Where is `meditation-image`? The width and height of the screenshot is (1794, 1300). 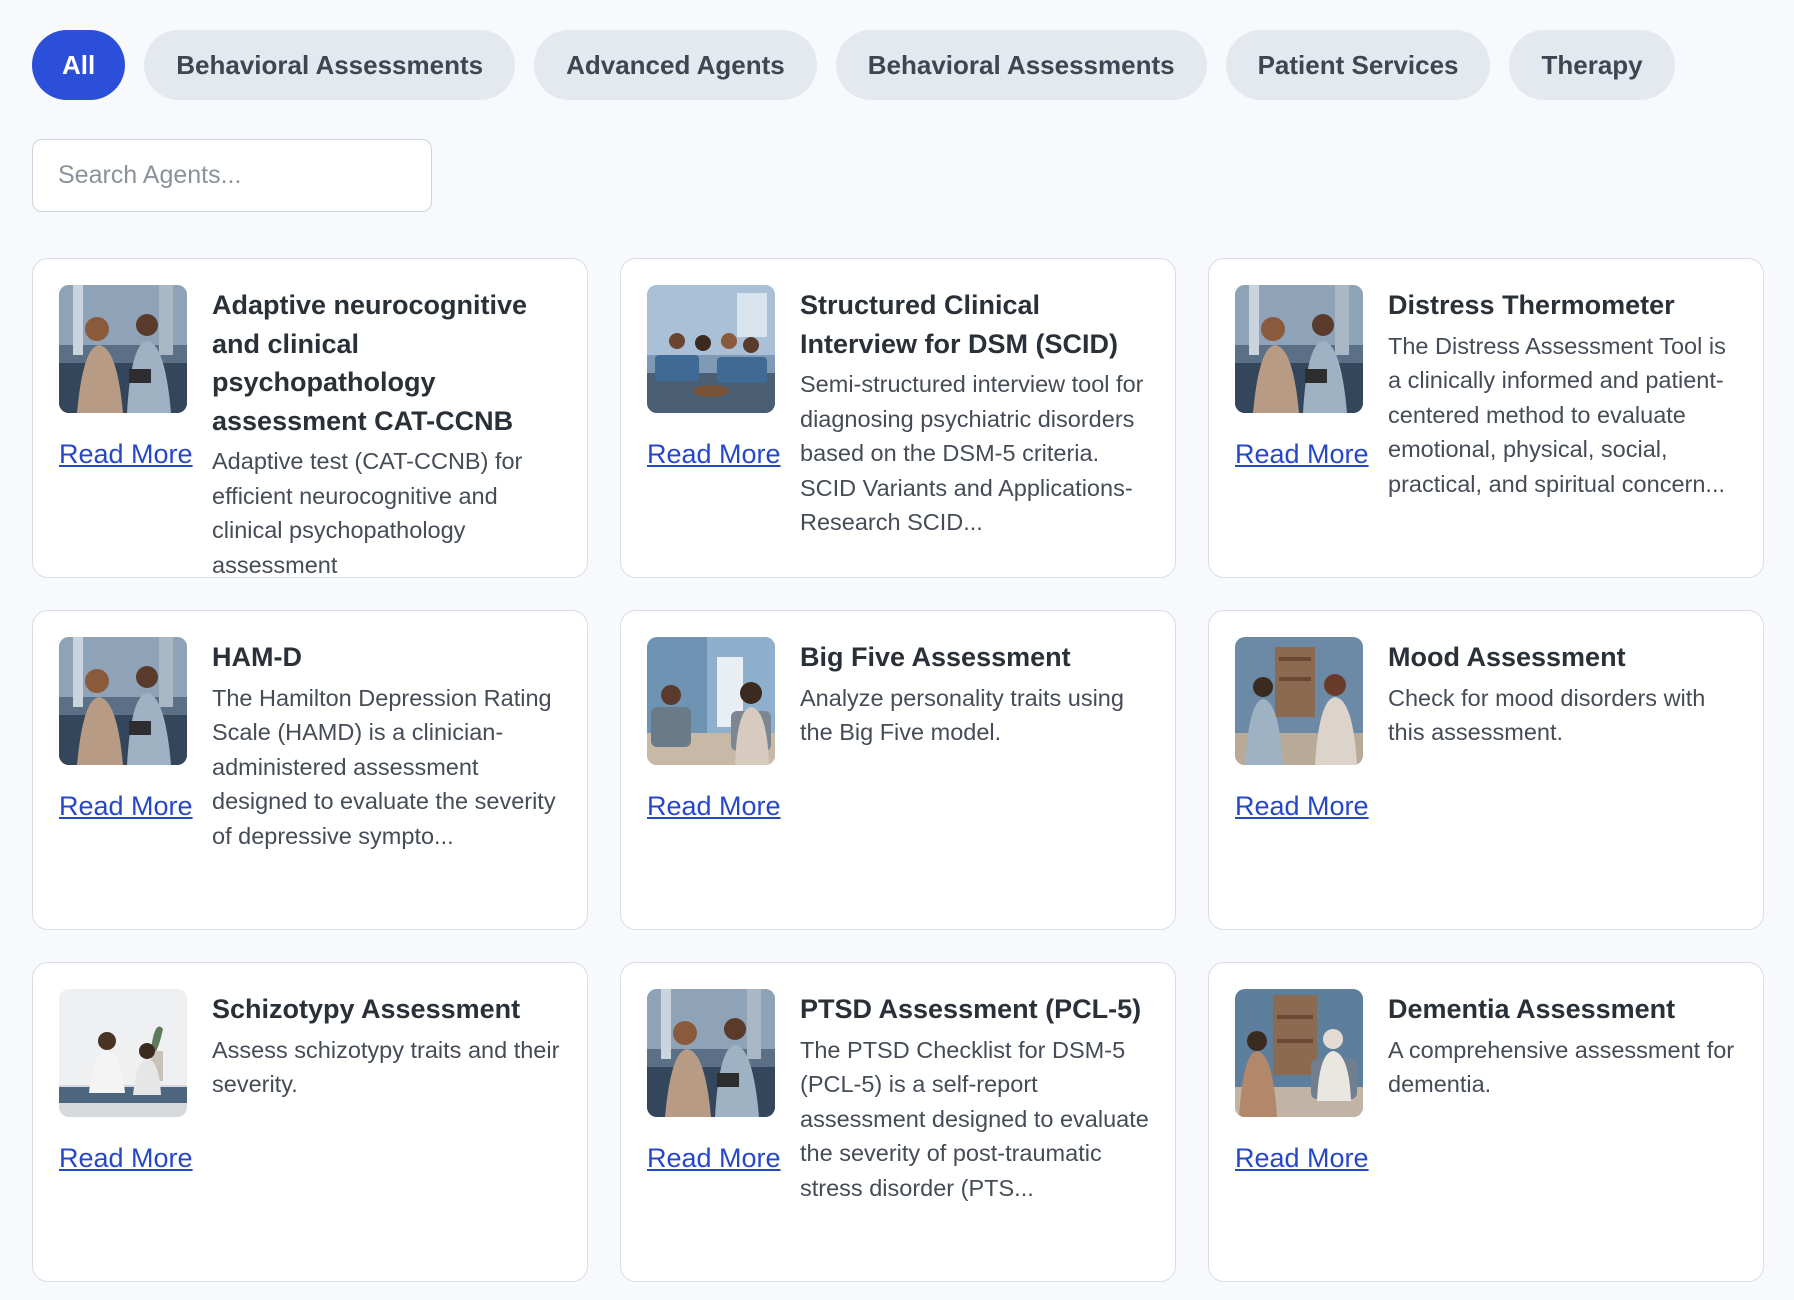
meditation-image is located at coordinates (123, 1053).